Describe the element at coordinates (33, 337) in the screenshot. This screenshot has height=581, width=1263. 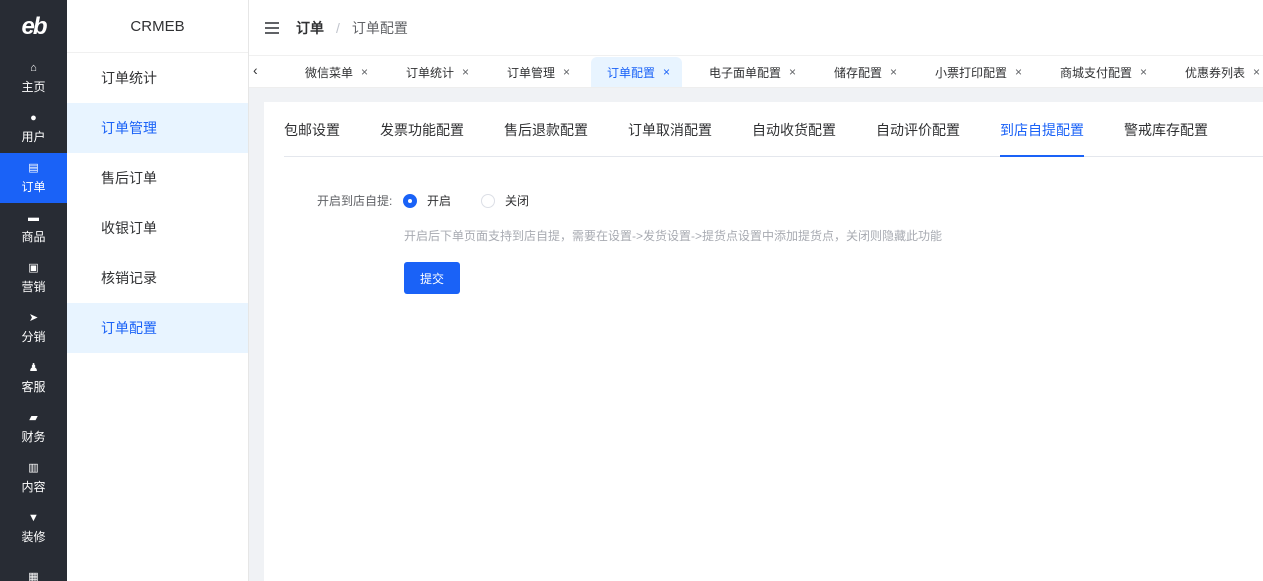
I see `rail-item-label: 分销` at that location.